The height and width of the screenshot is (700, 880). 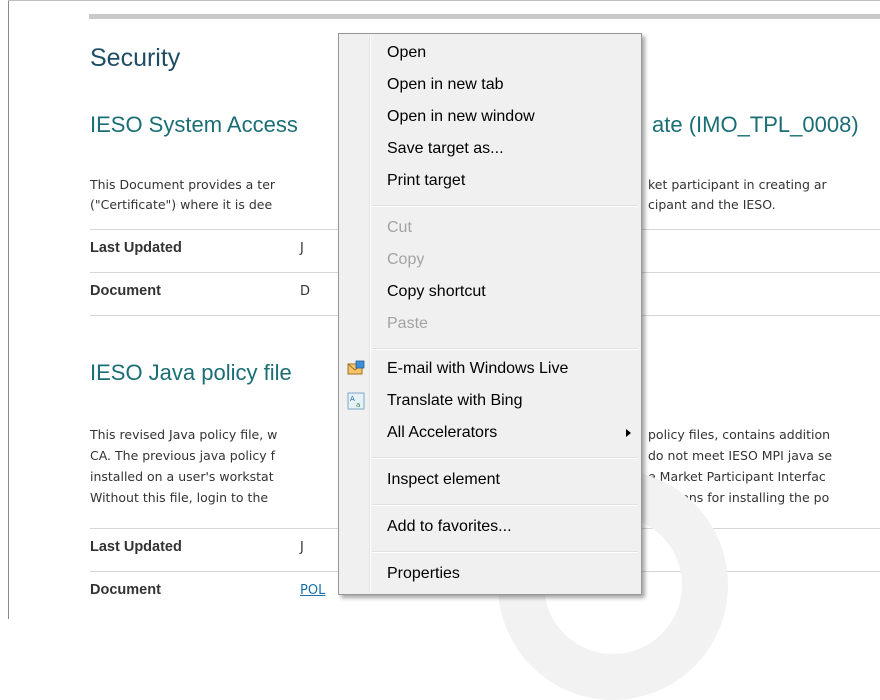 I want to click on menu-item-paste: Paste, so click(x=407, y=323).